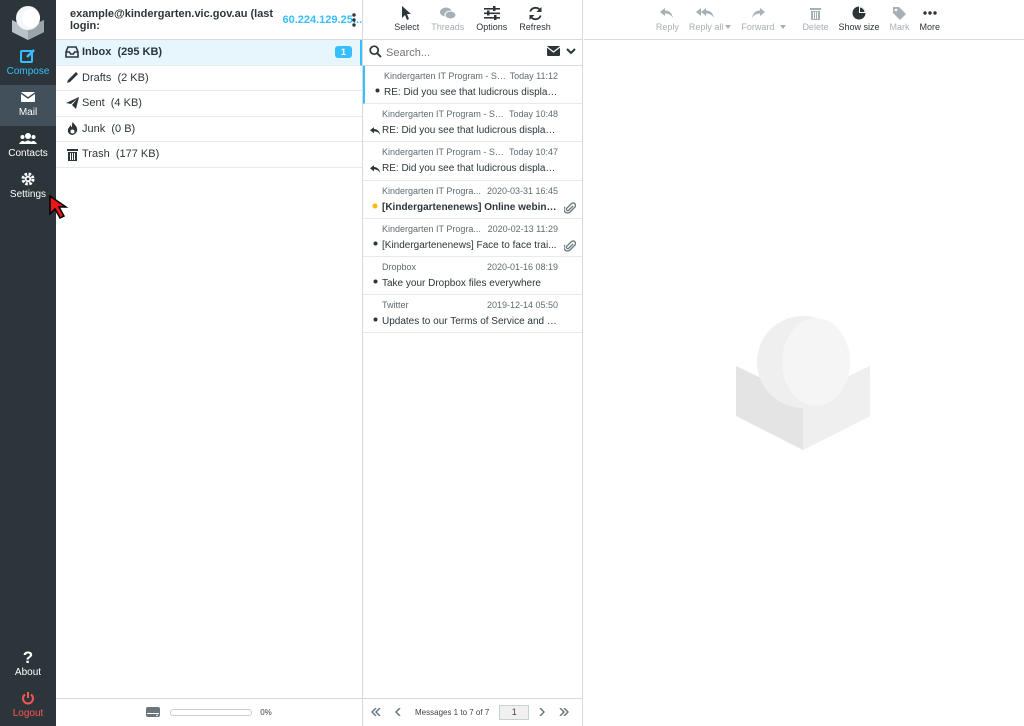 This screenshot has width=1024, height=726. Describe the element at coordinates (397, 712) in the screenshot. I see `prev-page-icon` at that location.